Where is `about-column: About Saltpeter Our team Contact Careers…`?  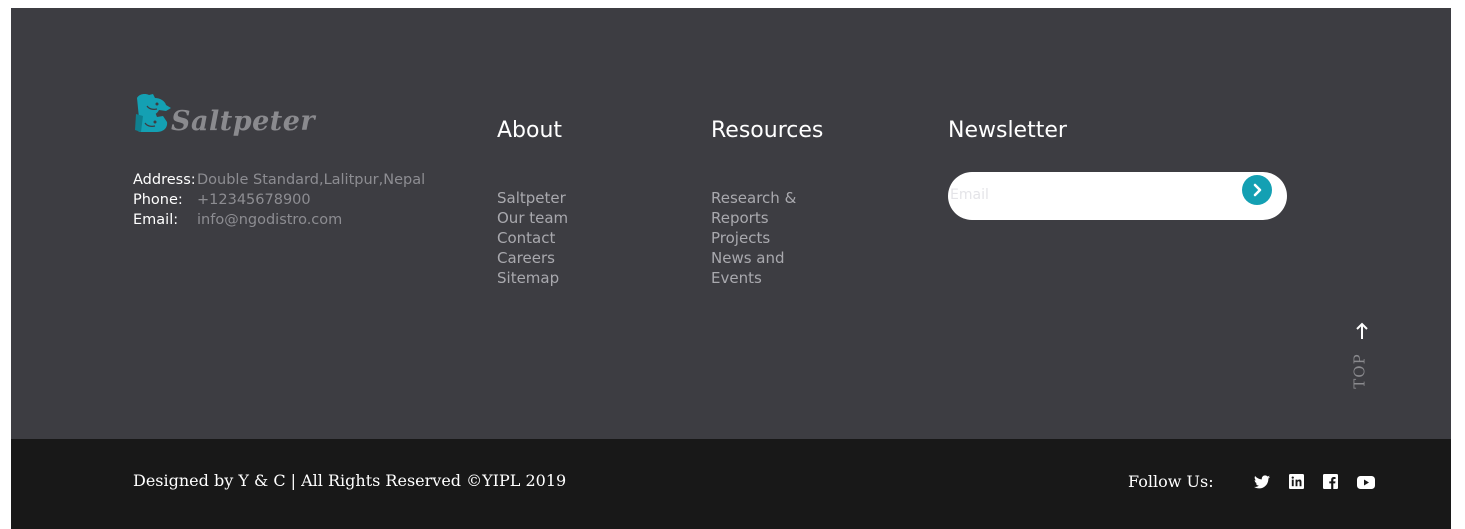
about-column: About Saltpeter Our team Contact Careers… is located at coordinates (577, 201).